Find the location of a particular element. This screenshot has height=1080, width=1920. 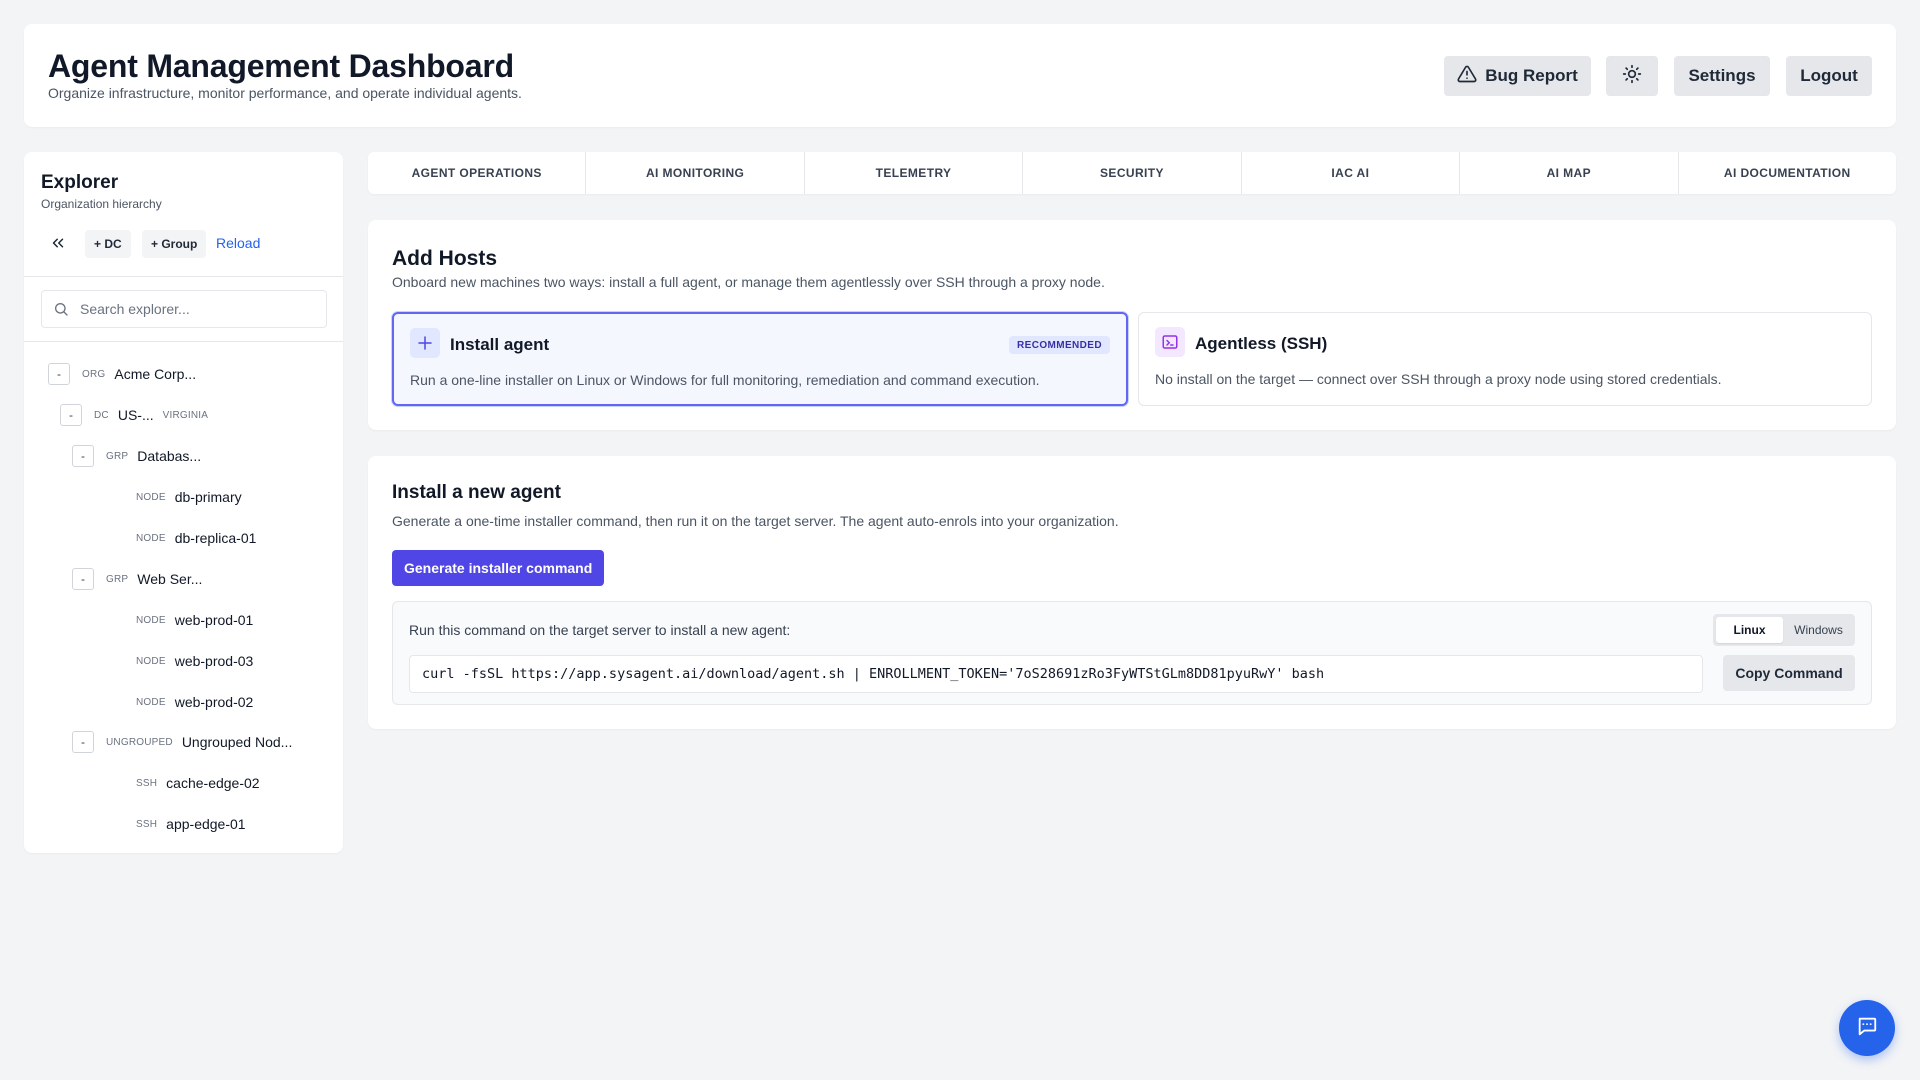

tree-item-label: web-prod-02 is located at coordinates (214, 702).